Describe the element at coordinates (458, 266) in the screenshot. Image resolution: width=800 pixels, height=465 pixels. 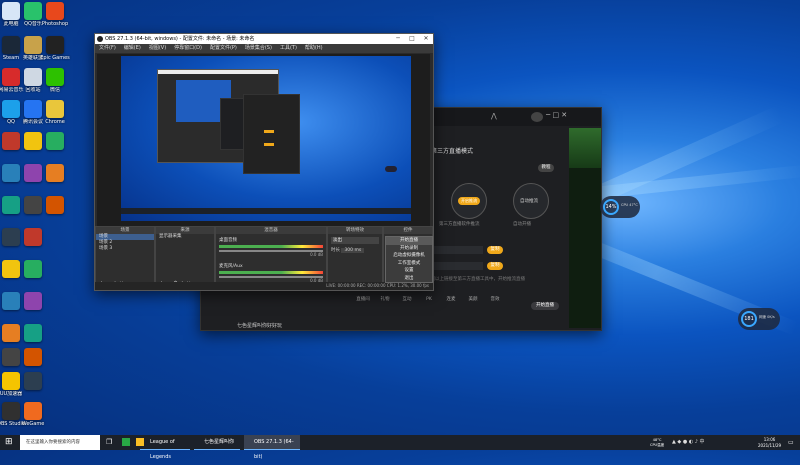
I see `key-field` at that location.